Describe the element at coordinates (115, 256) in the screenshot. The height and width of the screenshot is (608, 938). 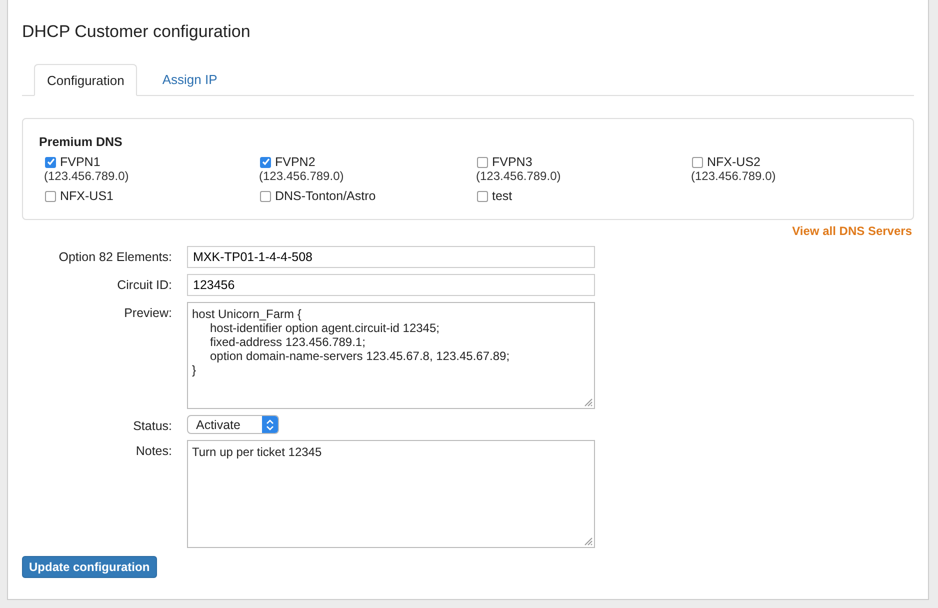
I see `field-label: Option 82 Elements:` at that location.